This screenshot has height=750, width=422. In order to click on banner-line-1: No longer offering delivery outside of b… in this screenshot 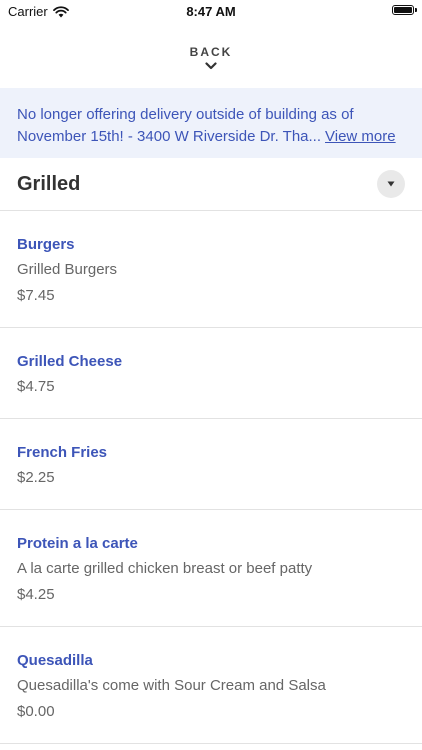, I will do `click(185, 114)`.